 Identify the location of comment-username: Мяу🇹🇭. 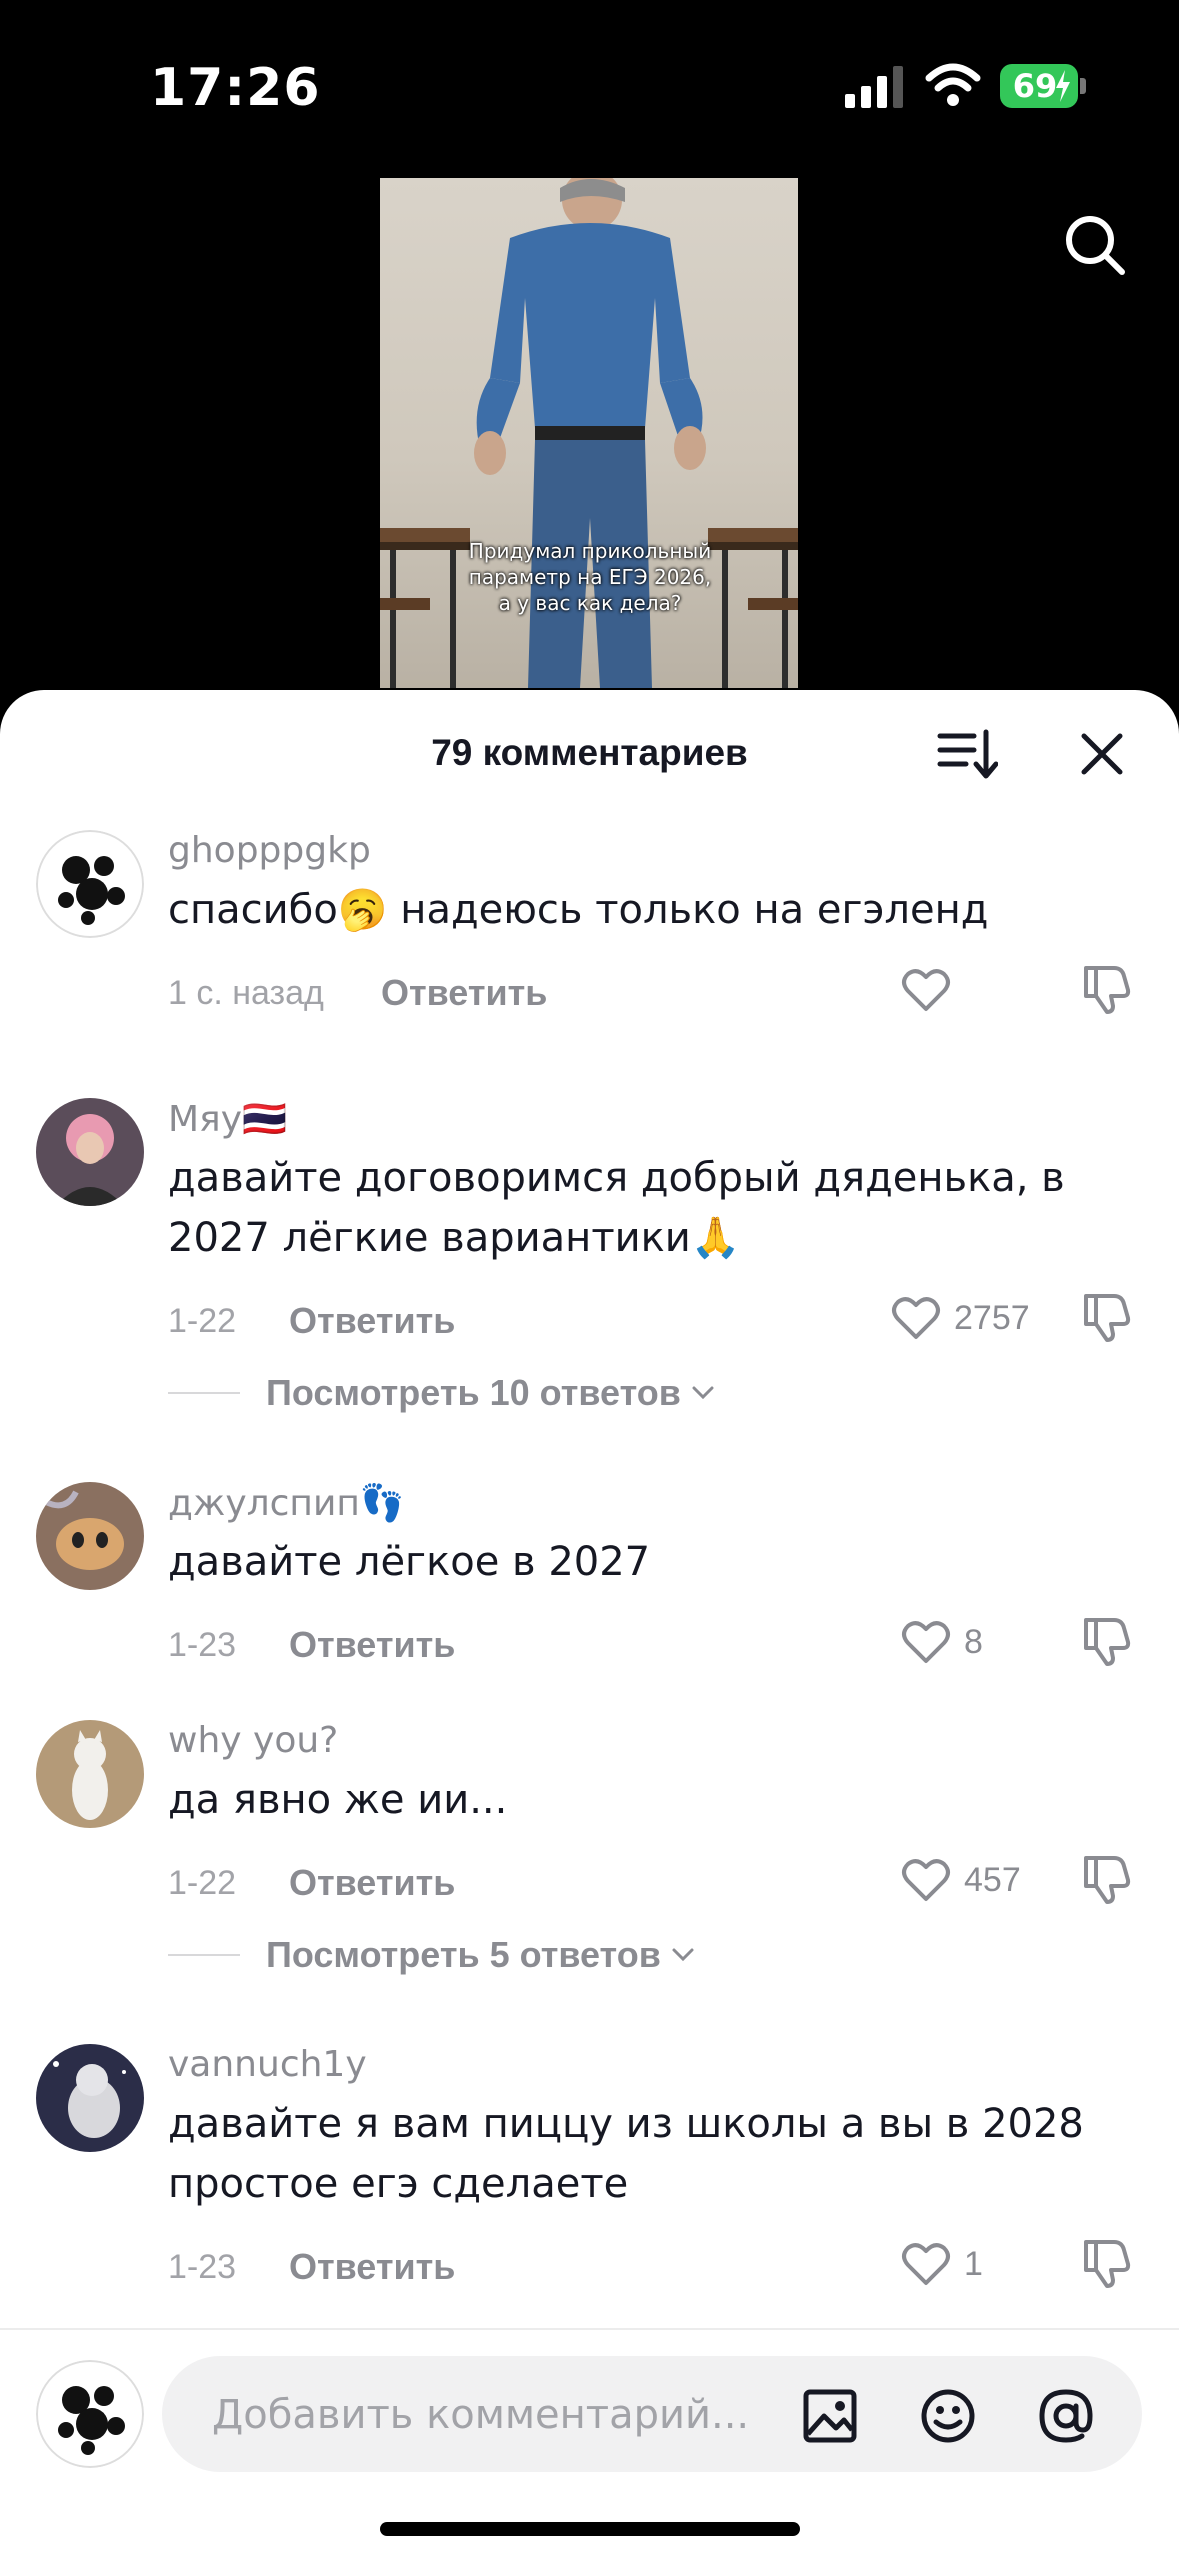
(227, 1119).